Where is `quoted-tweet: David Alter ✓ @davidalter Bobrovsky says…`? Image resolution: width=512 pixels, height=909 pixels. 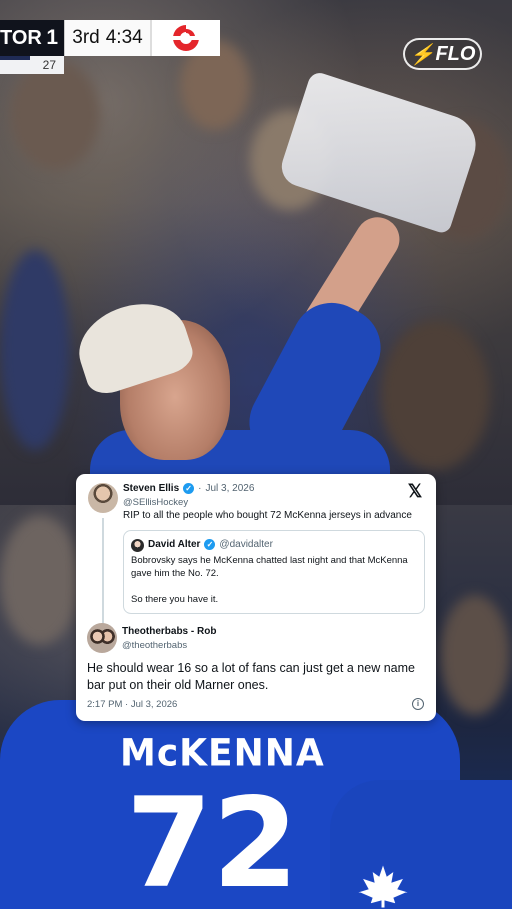 quoted-tweet: David Alter ✓ @davidalter Bobrovsky says… is located at coordinates (274, 572).